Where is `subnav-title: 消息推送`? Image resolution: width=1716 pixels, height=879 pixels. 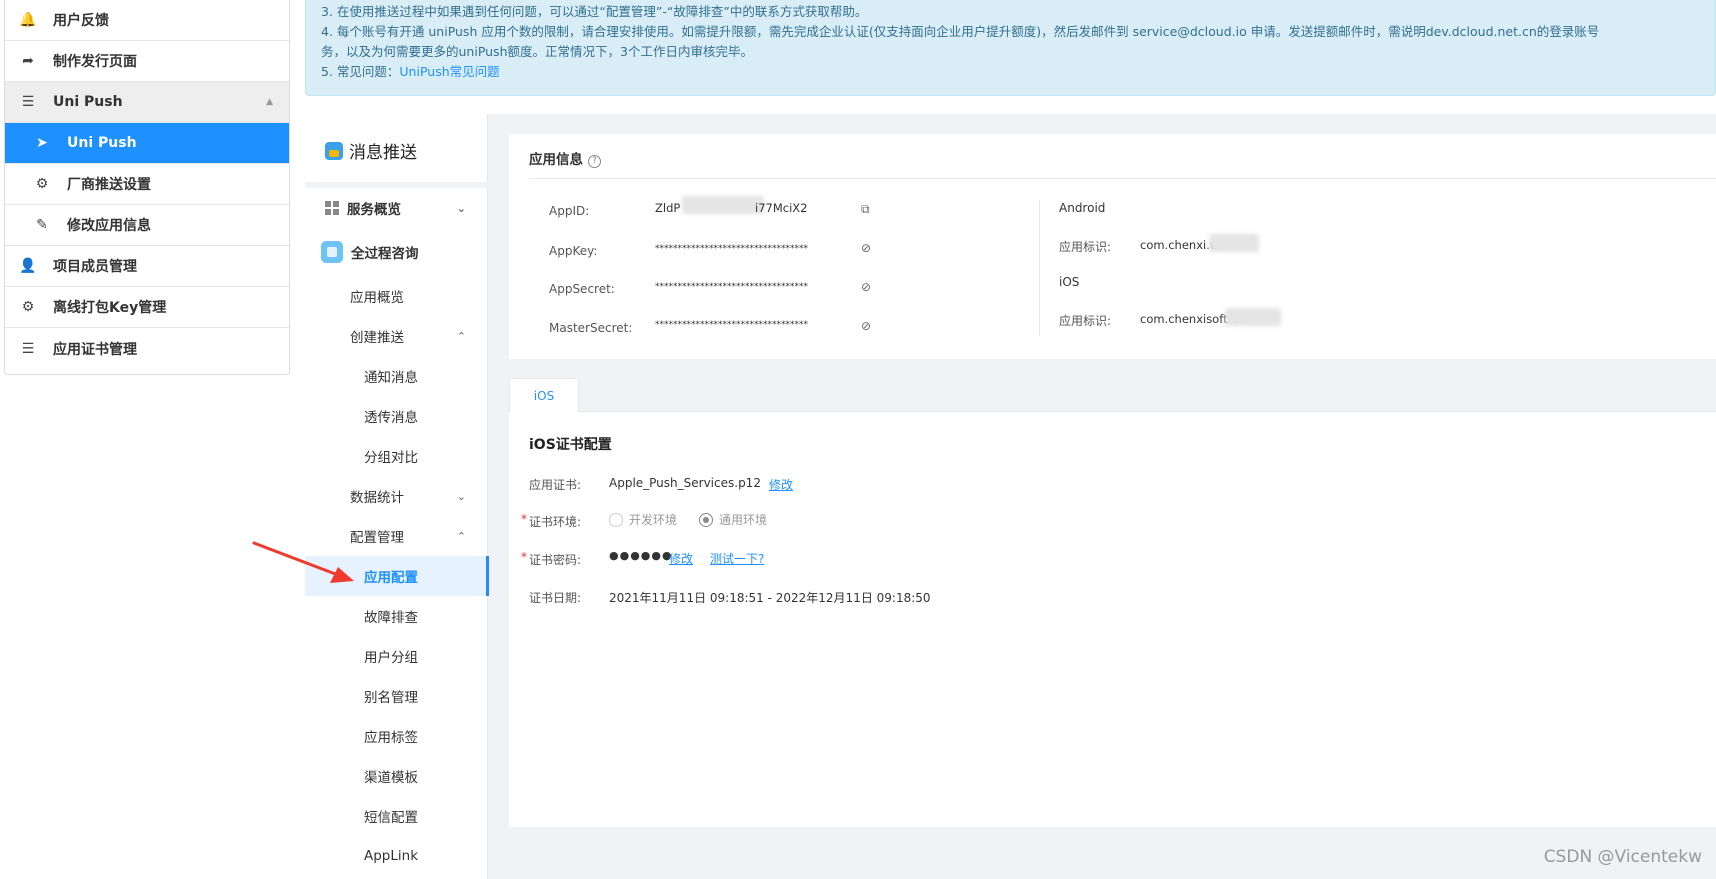
subnav-title: 消息推送 is located at coordinates (371, 150).